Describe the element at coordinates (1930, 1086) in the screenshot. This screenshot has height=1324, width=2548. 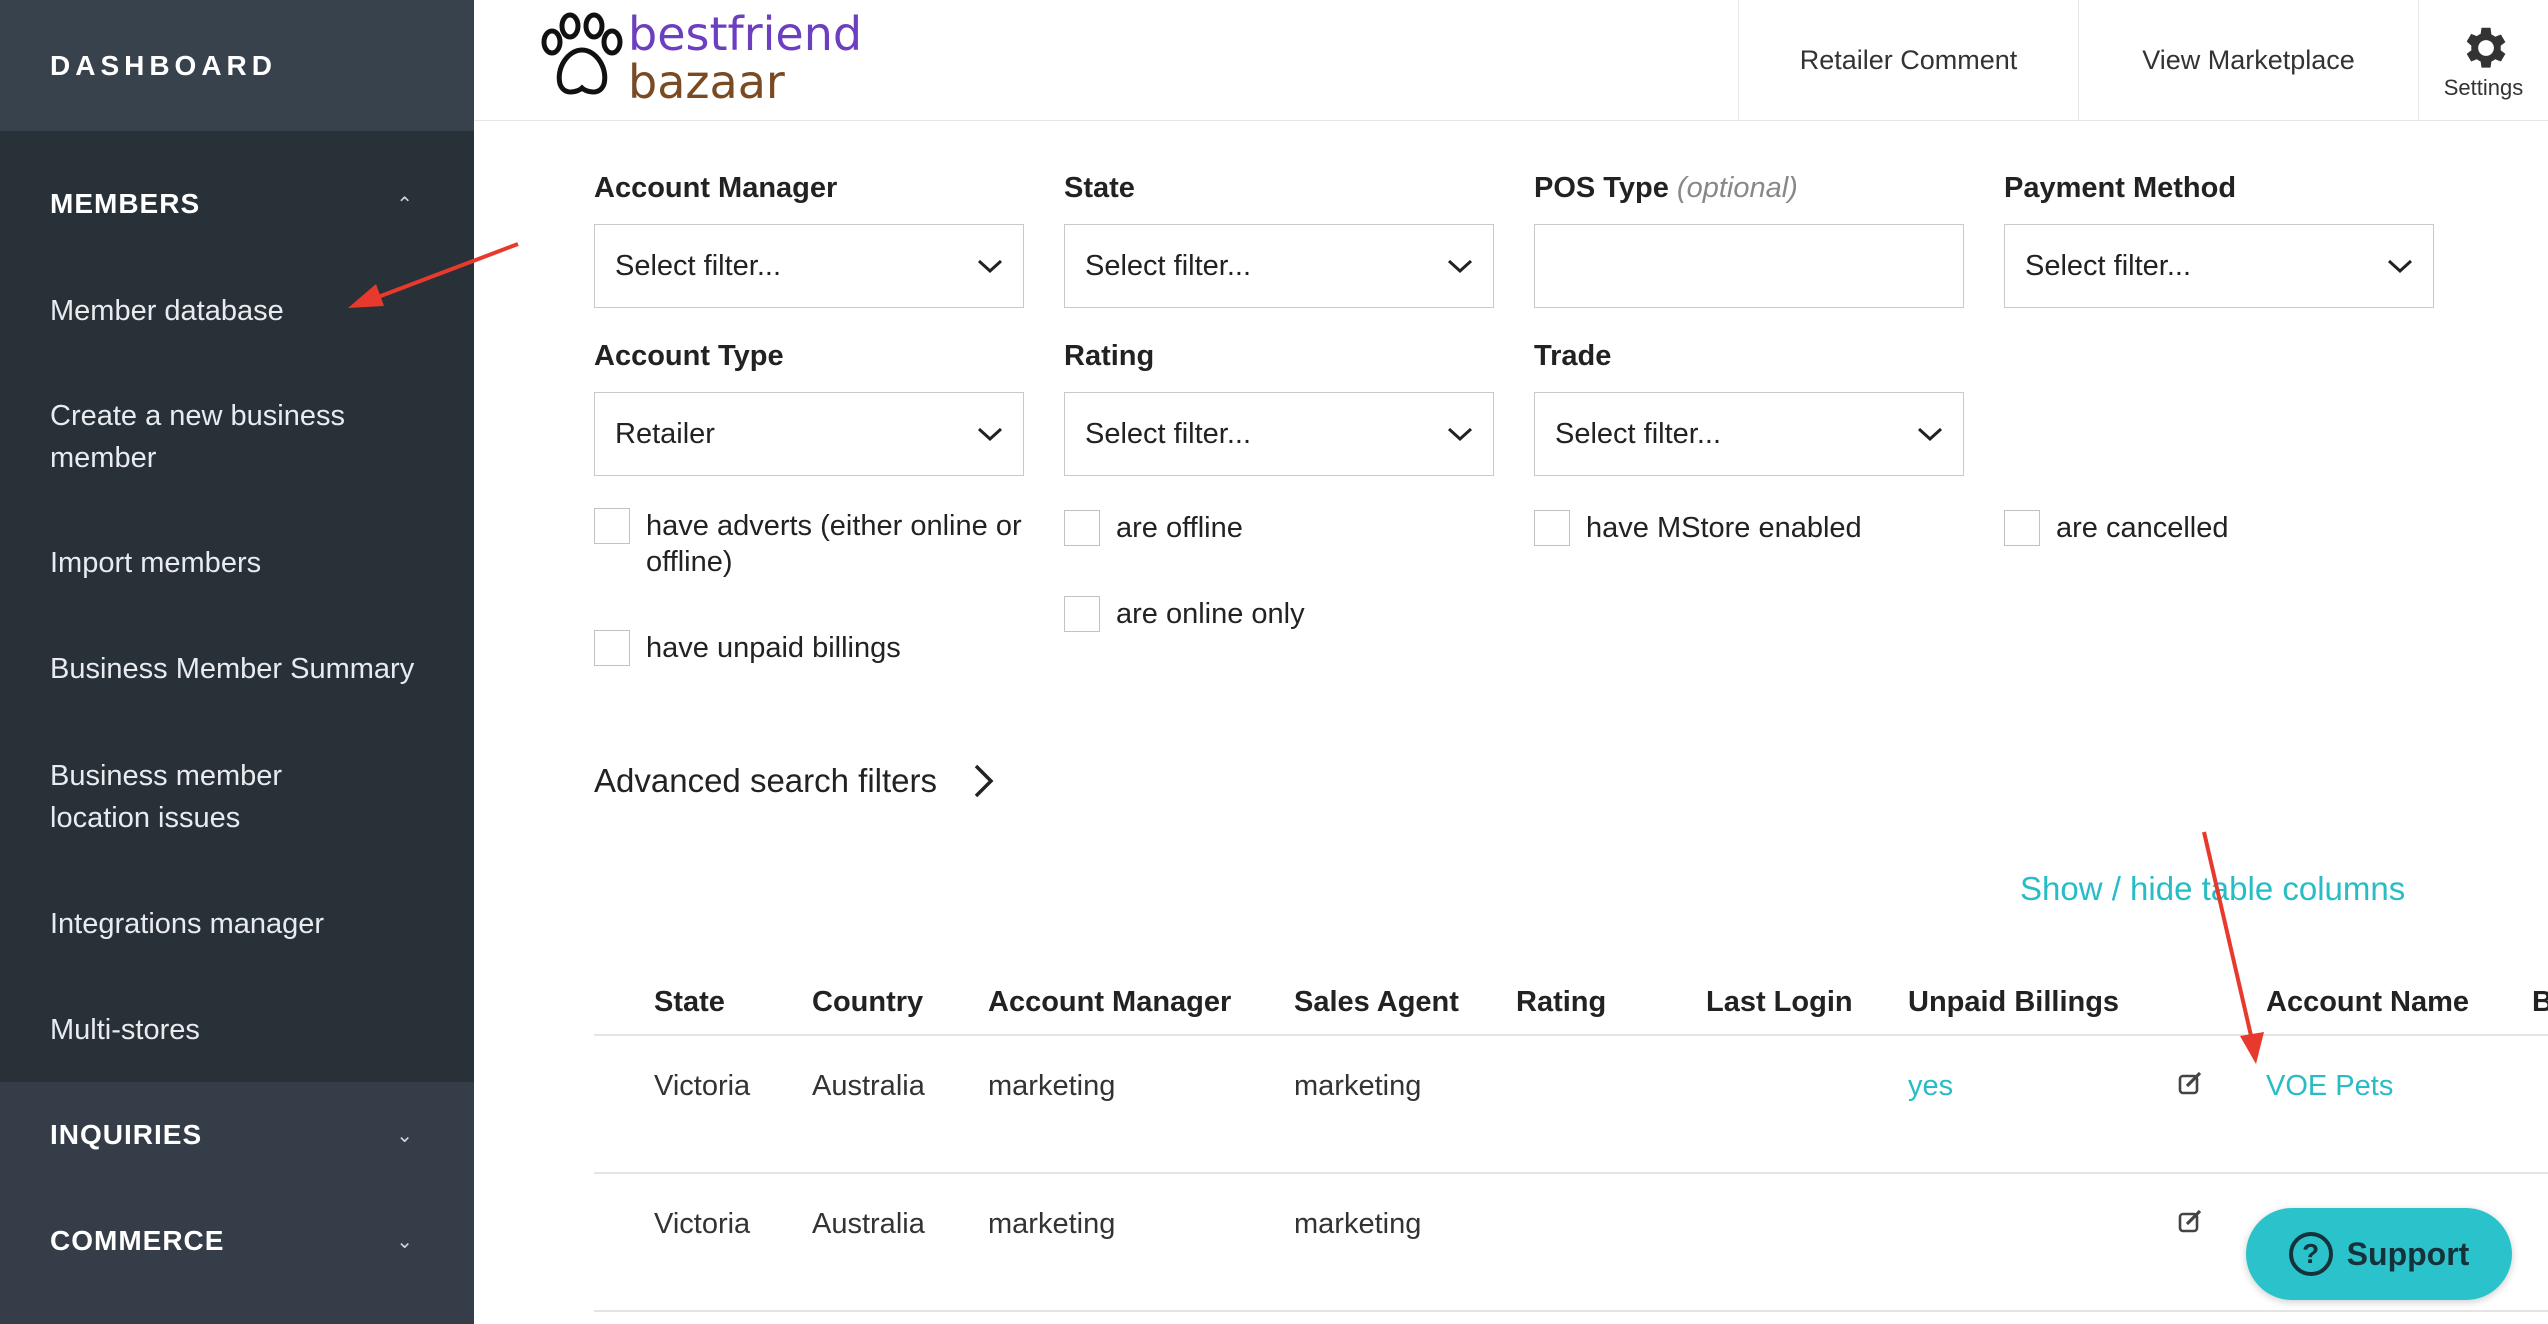
I see `cell-unpaid-billings-link: yes` at that location.